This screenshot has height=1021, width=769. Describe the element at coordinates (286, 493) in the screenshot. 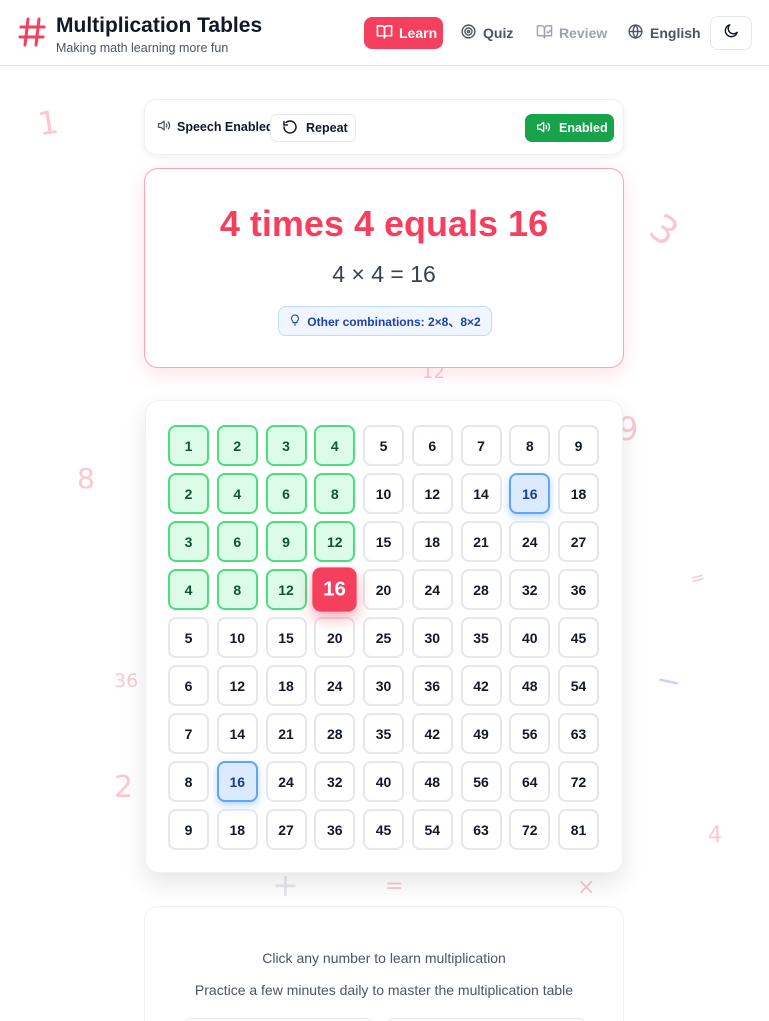

I see `grid-cell-2x3: 6` at that location.